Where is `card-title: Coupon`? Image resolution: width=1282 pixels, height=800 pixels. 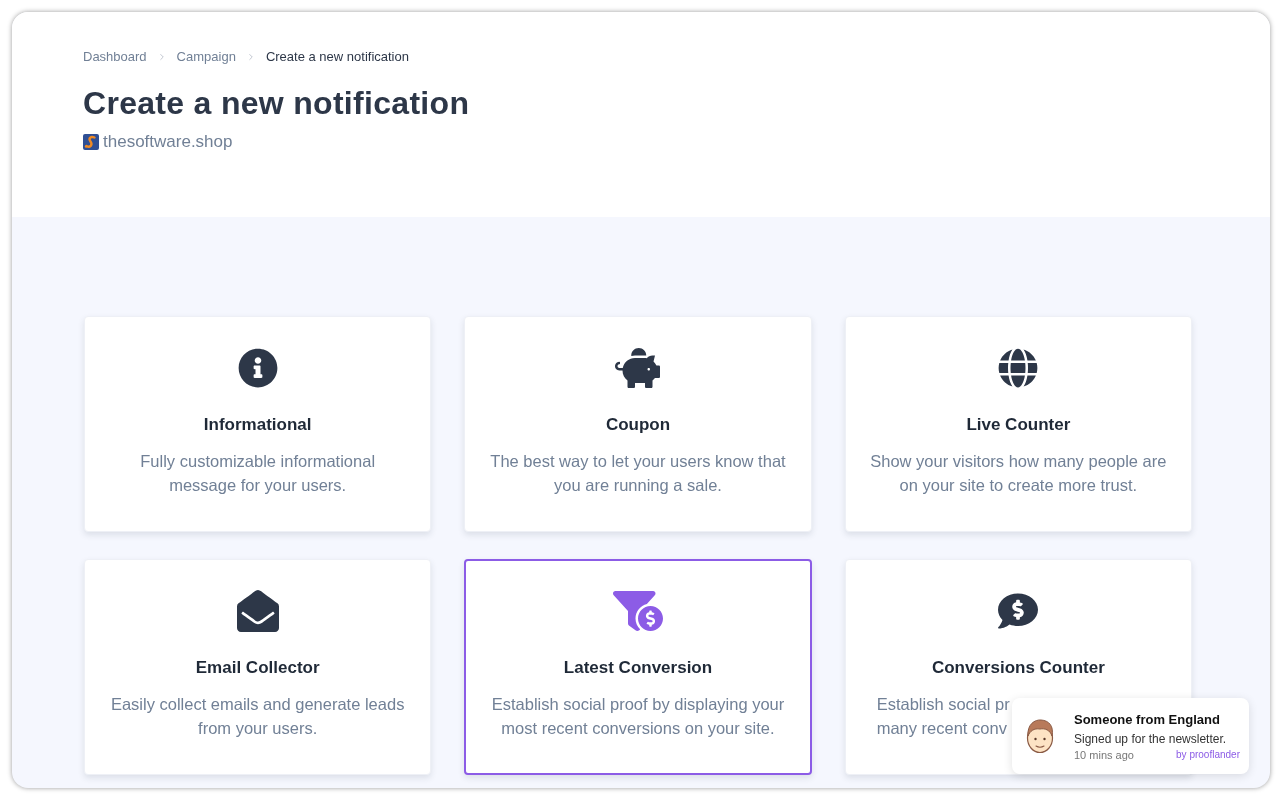
card-title: Coupon is located at coordinates (638, 425).